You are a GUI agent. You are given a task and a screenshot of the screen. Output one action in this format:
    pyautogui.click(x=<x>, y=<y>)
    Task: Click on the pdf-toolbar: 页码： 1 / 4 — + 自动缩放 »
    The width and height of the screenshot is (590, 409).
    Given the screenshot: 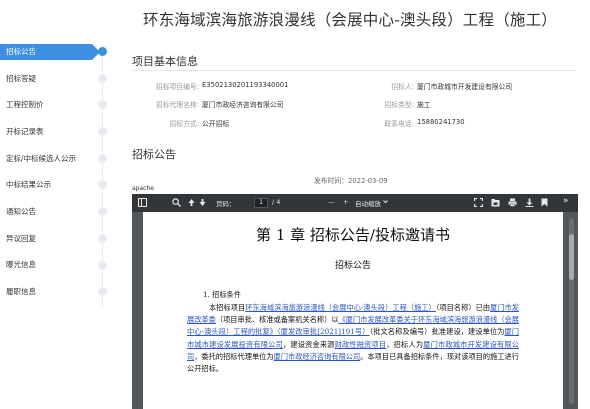 What is the action you would take?
    pyautogui.click(x=355, y=203)
    